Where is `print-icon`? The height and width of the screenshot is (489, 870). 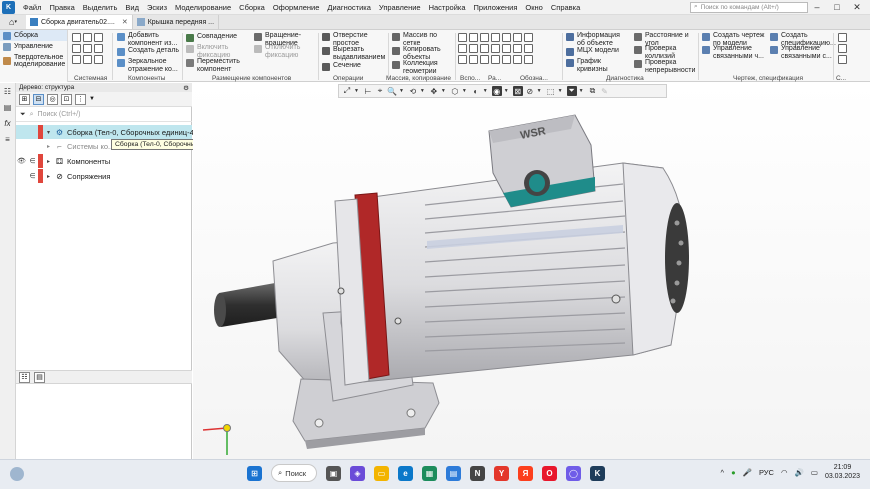 print-icon is located at coordinates (76, 48).